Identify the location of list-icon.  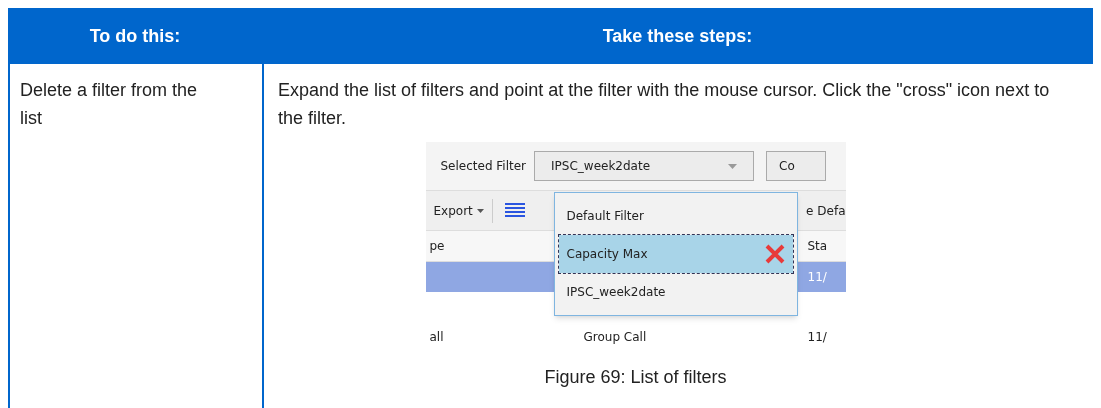
(514, 210).